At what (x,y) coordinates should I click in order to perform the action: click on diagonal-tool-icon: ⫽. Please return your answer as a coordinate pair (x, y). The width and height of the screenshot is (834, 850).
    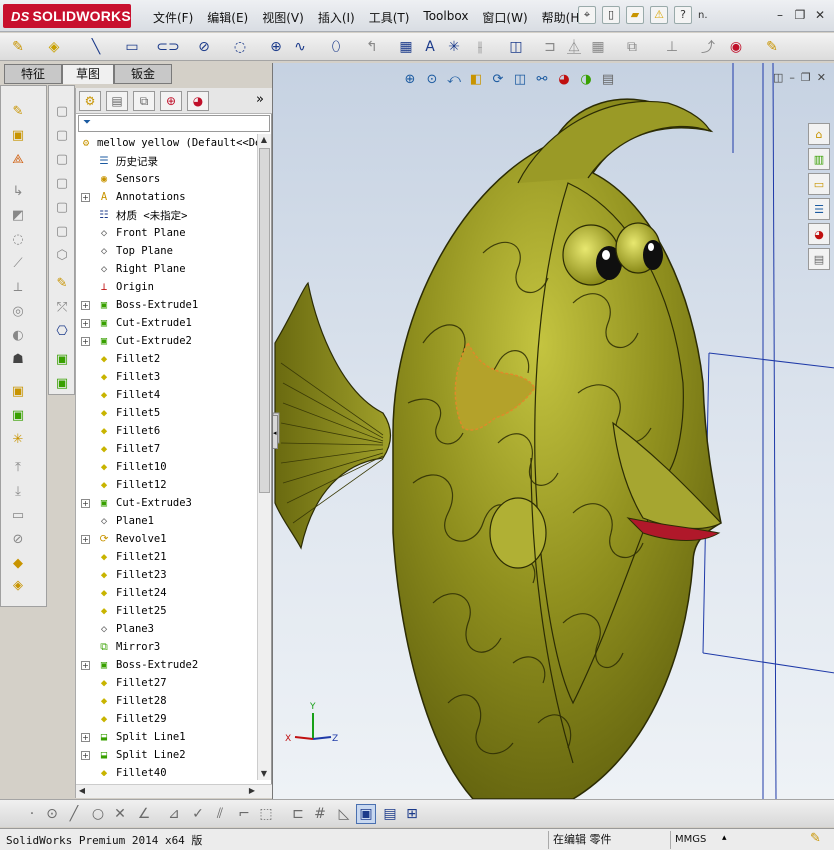
    Looking at the image, I should click on (220, 814).